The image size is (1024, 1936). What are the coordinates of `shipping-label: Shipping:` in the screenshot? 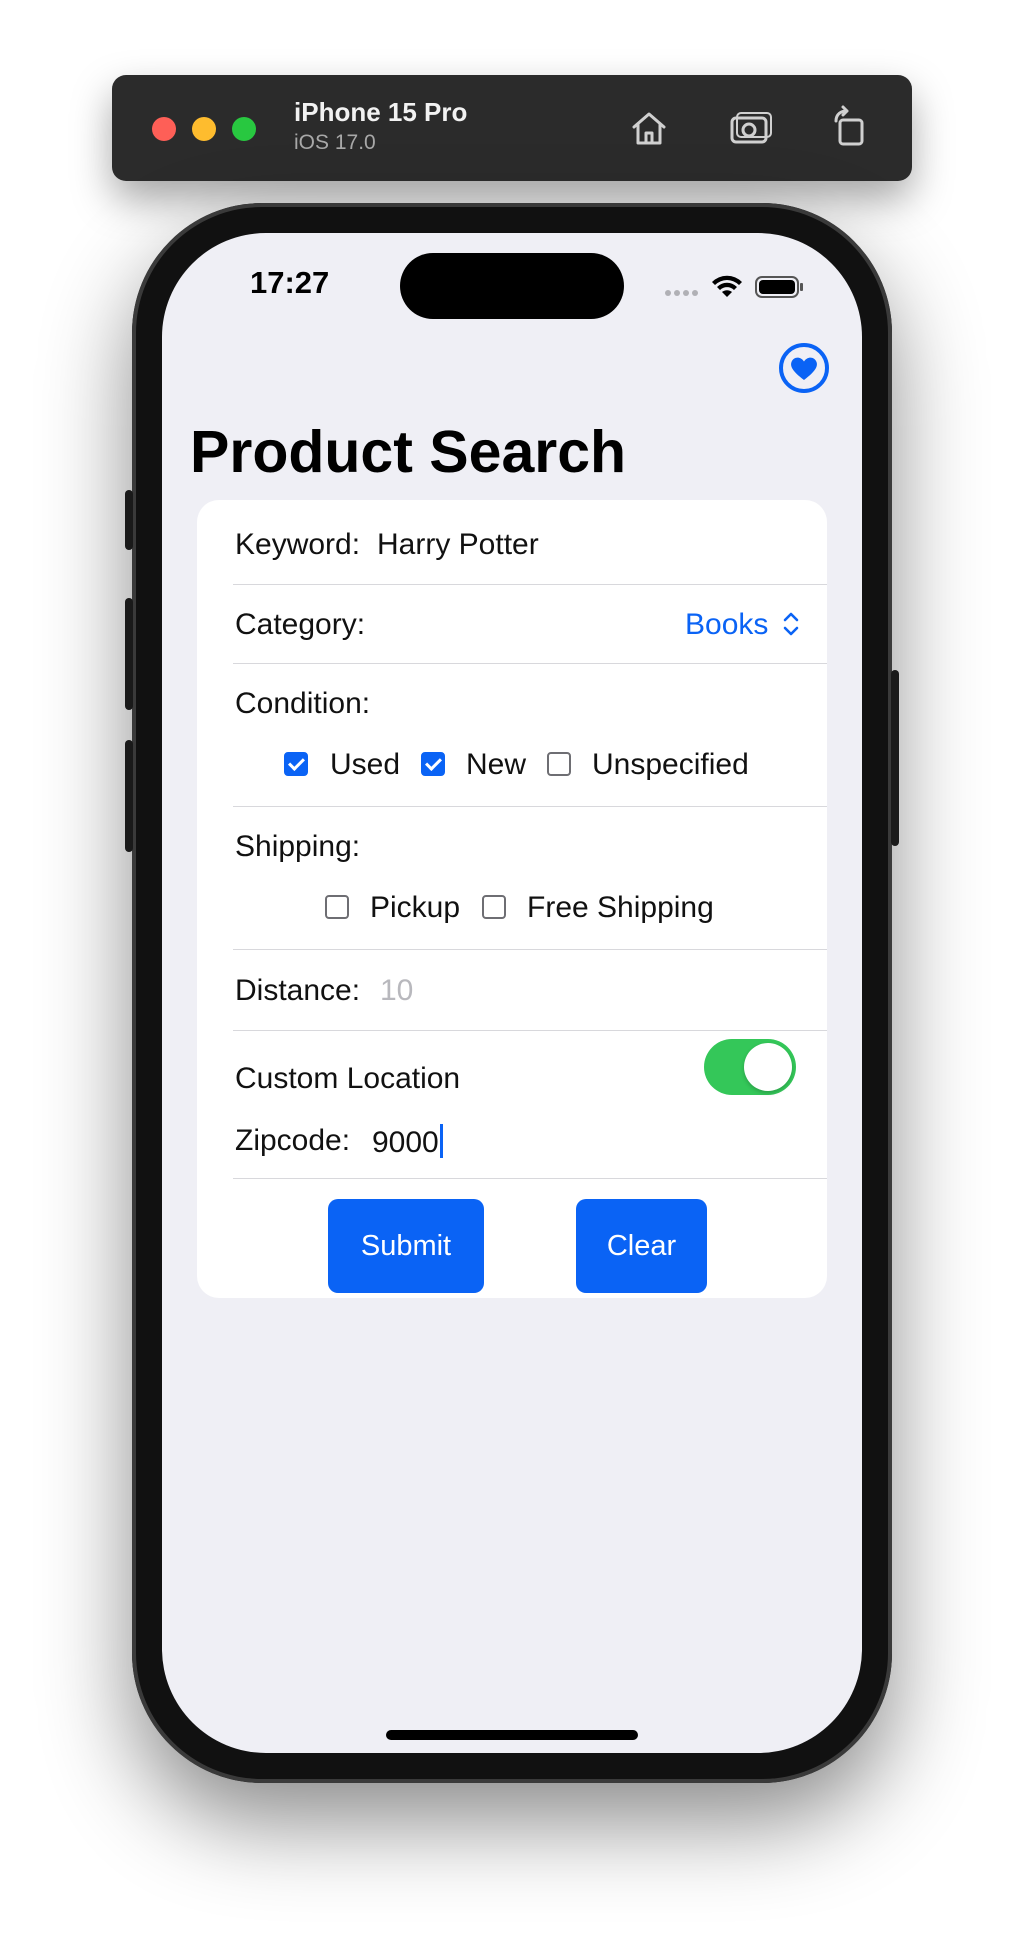 It's located at (298, 846).